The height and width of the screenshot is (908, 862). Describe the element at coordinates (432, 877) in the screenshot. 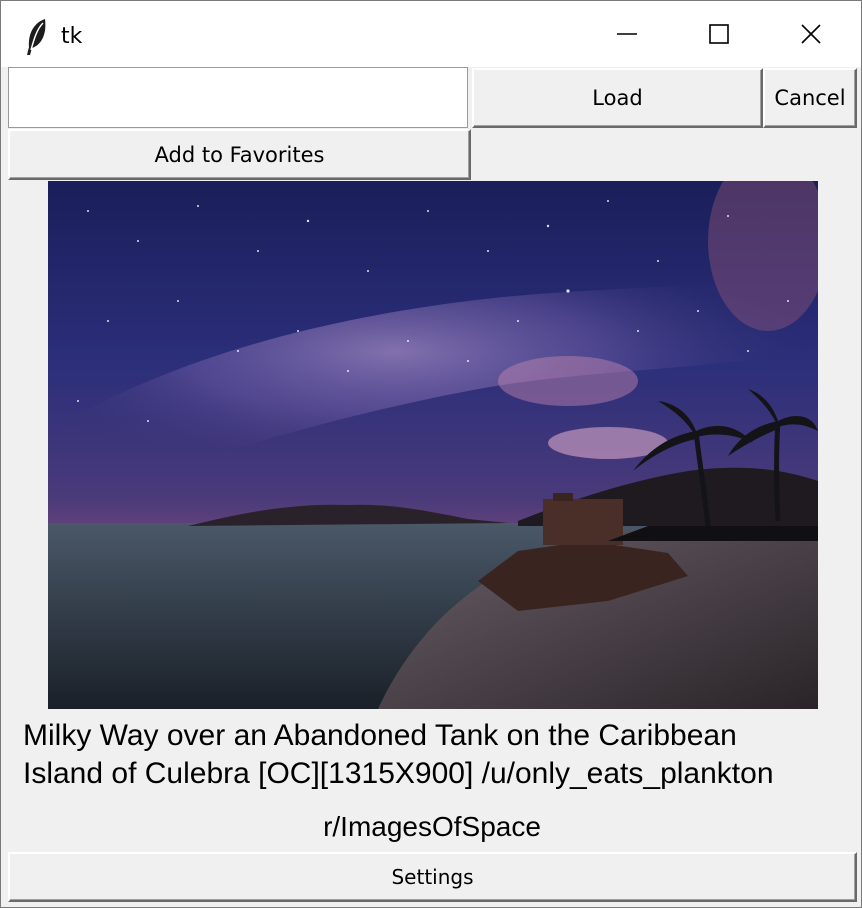

I see `settings-button: Settings` at that location.